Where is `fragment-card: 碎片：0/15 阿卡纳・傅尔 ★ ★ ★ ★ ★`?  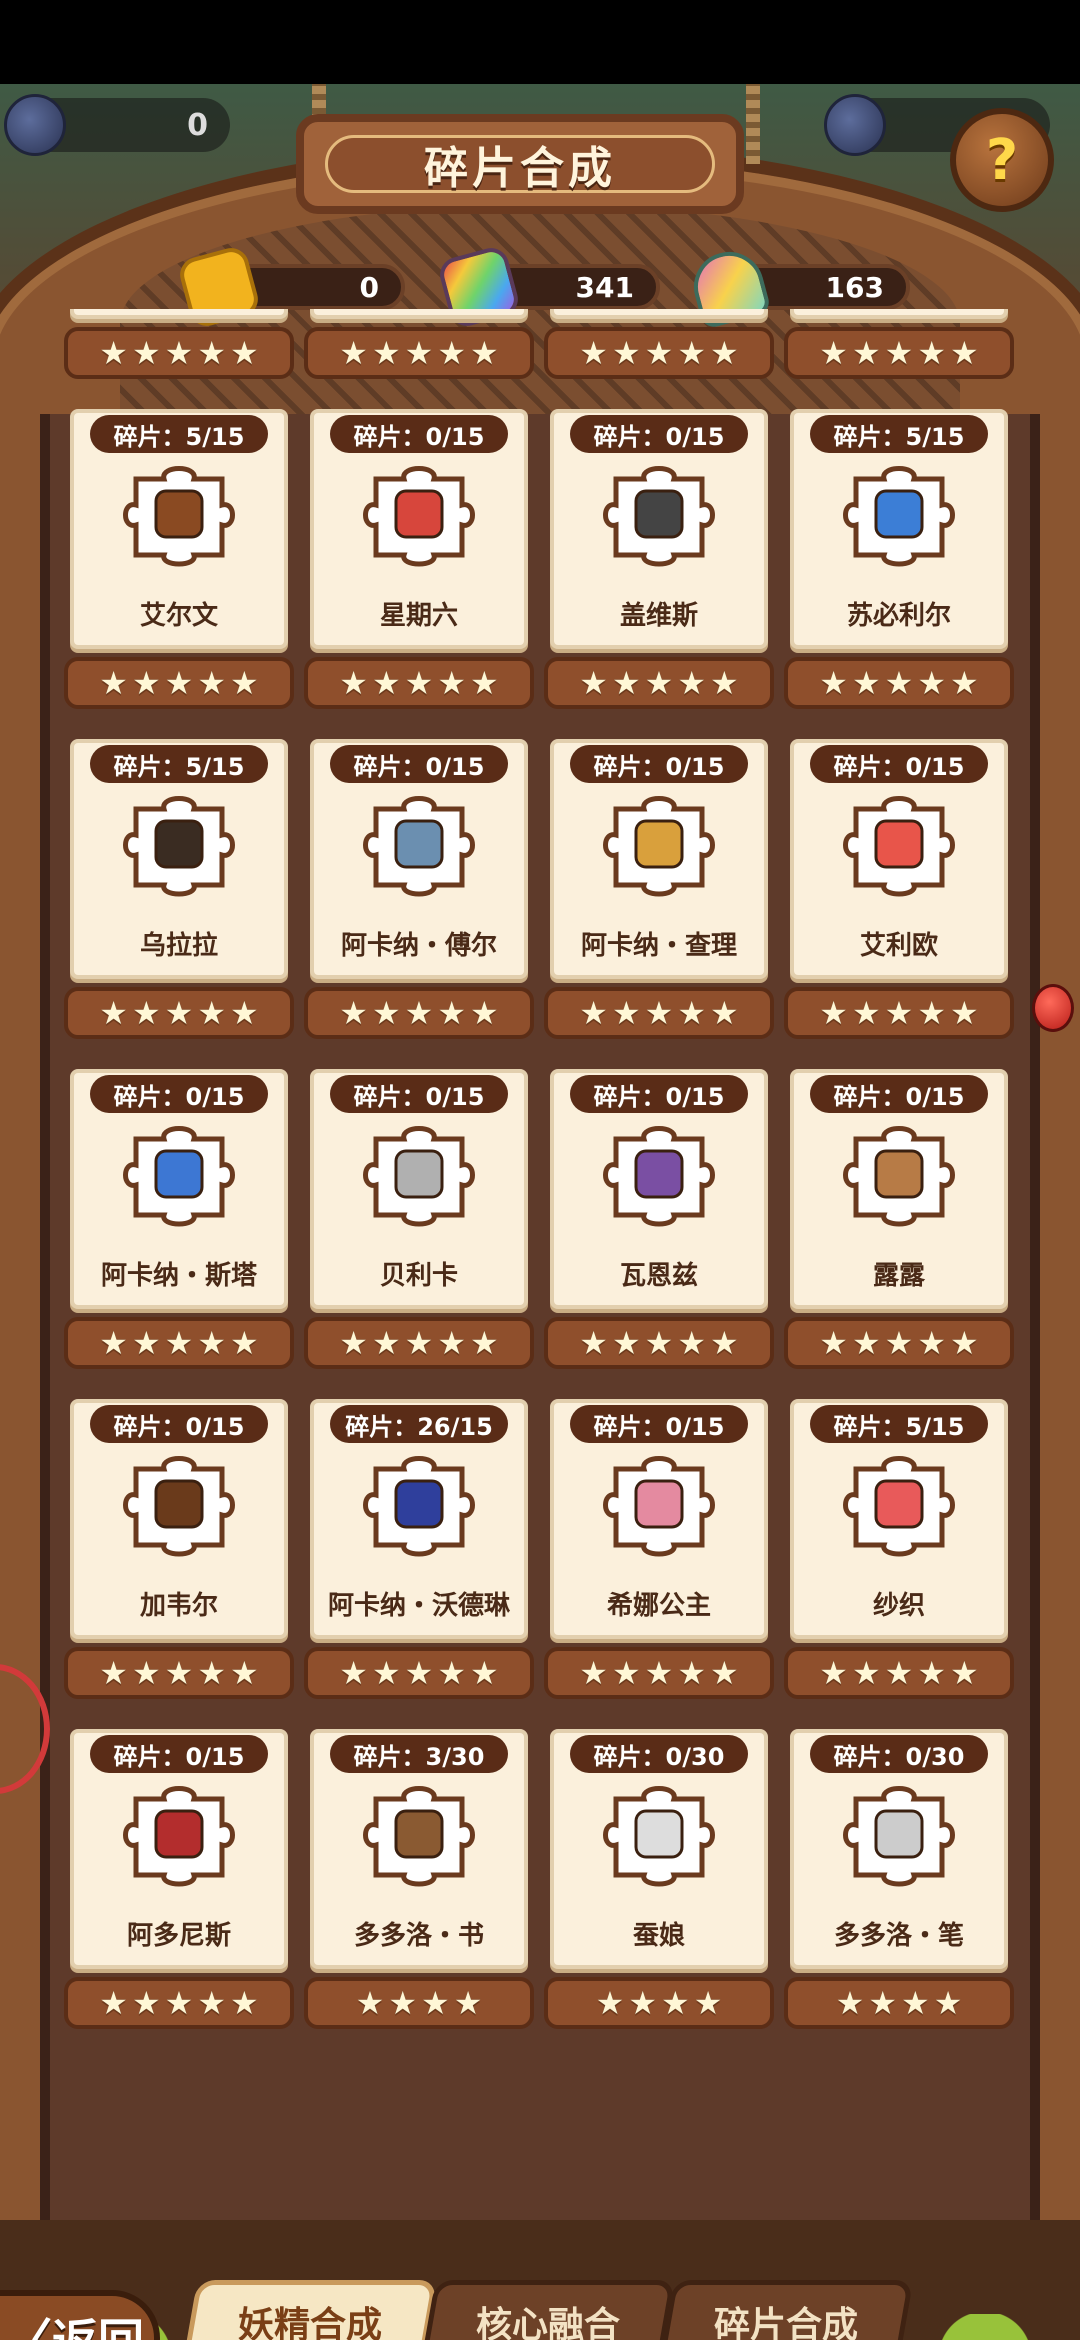 fragment-card: 碎片：0/15 阿卡纳・傅尔 ★ ★ ★ ★ ★ is located at coordinates (419, 893).